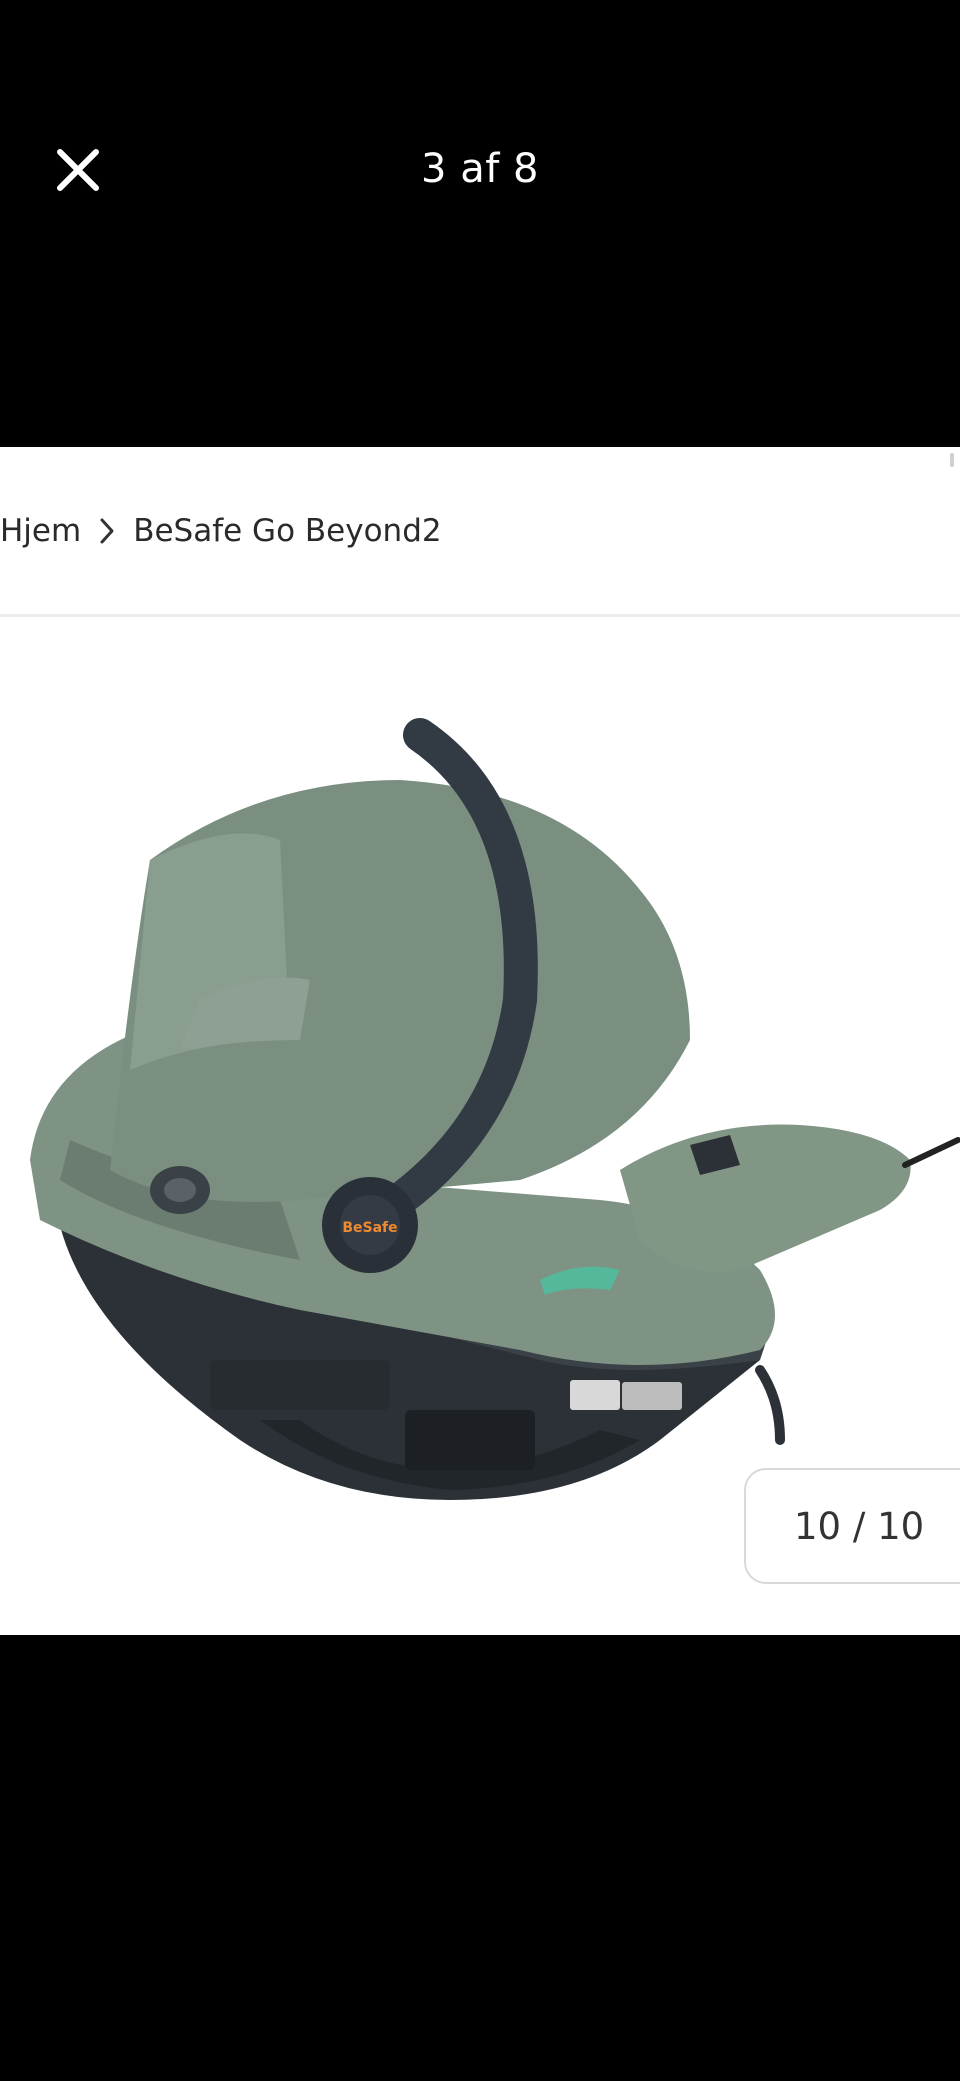  Describe the element at coordinates (107, 531) in the screenshot. I see `chevron-right-icon` at that location.